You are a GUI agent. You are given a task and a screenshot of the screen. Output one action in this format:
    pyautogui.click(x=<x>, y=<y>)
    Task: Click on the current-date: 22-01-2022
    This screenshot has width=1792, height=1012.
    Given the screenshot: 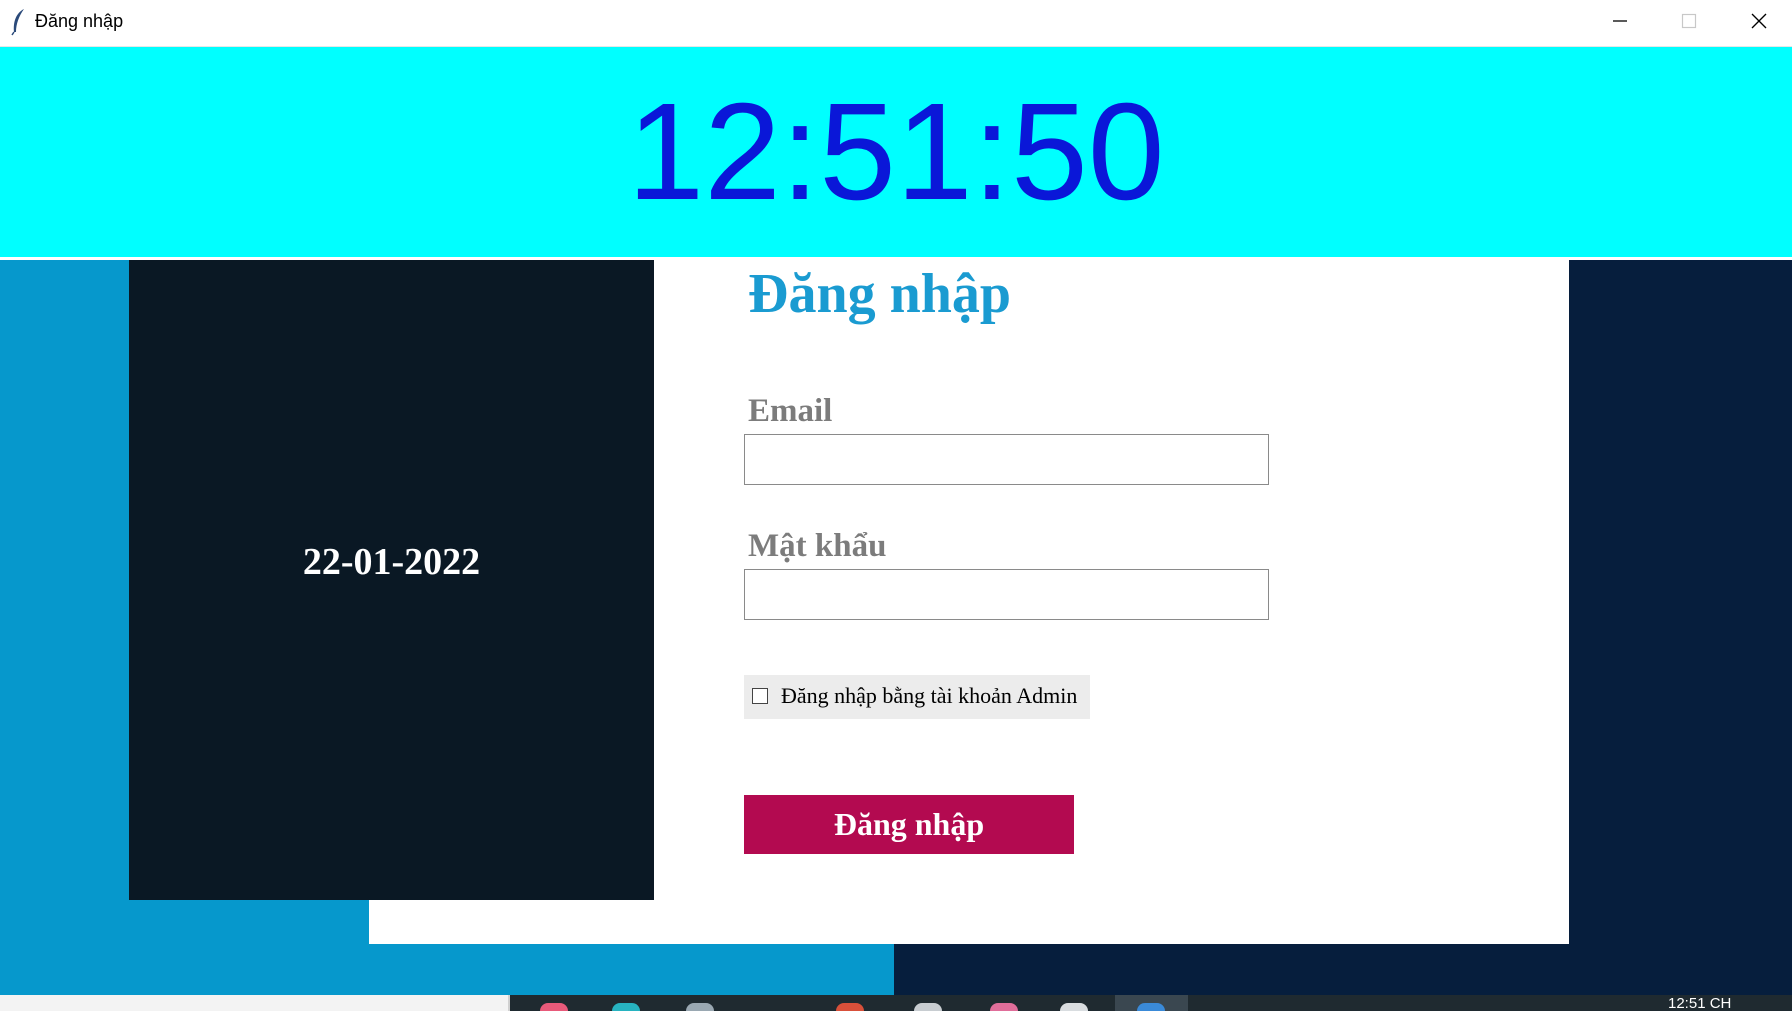 What is the action you would take?
    pyautogui.click(x=391, y=562)
    